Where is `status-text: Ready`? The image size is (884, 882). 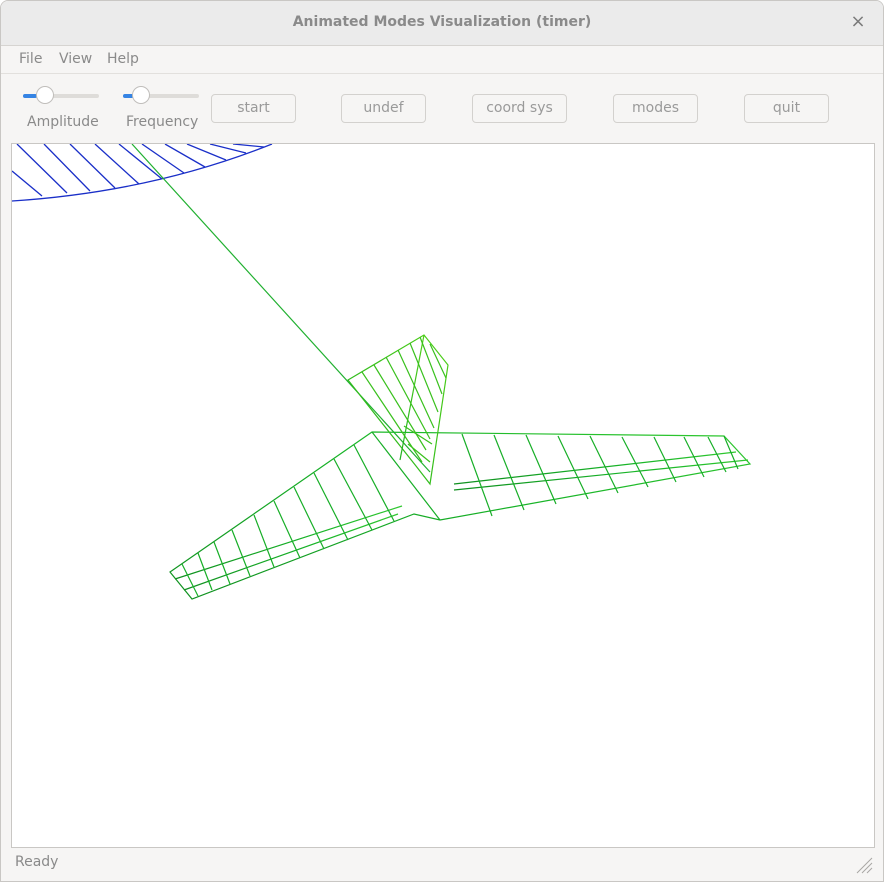 status-text: Ready is located at coordinates (37, 862).